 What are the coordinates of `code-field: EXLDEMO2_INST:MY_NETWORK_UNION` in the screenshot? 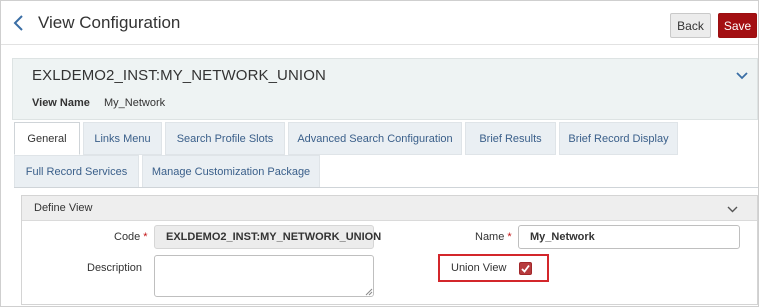 It's located at (267, 237).